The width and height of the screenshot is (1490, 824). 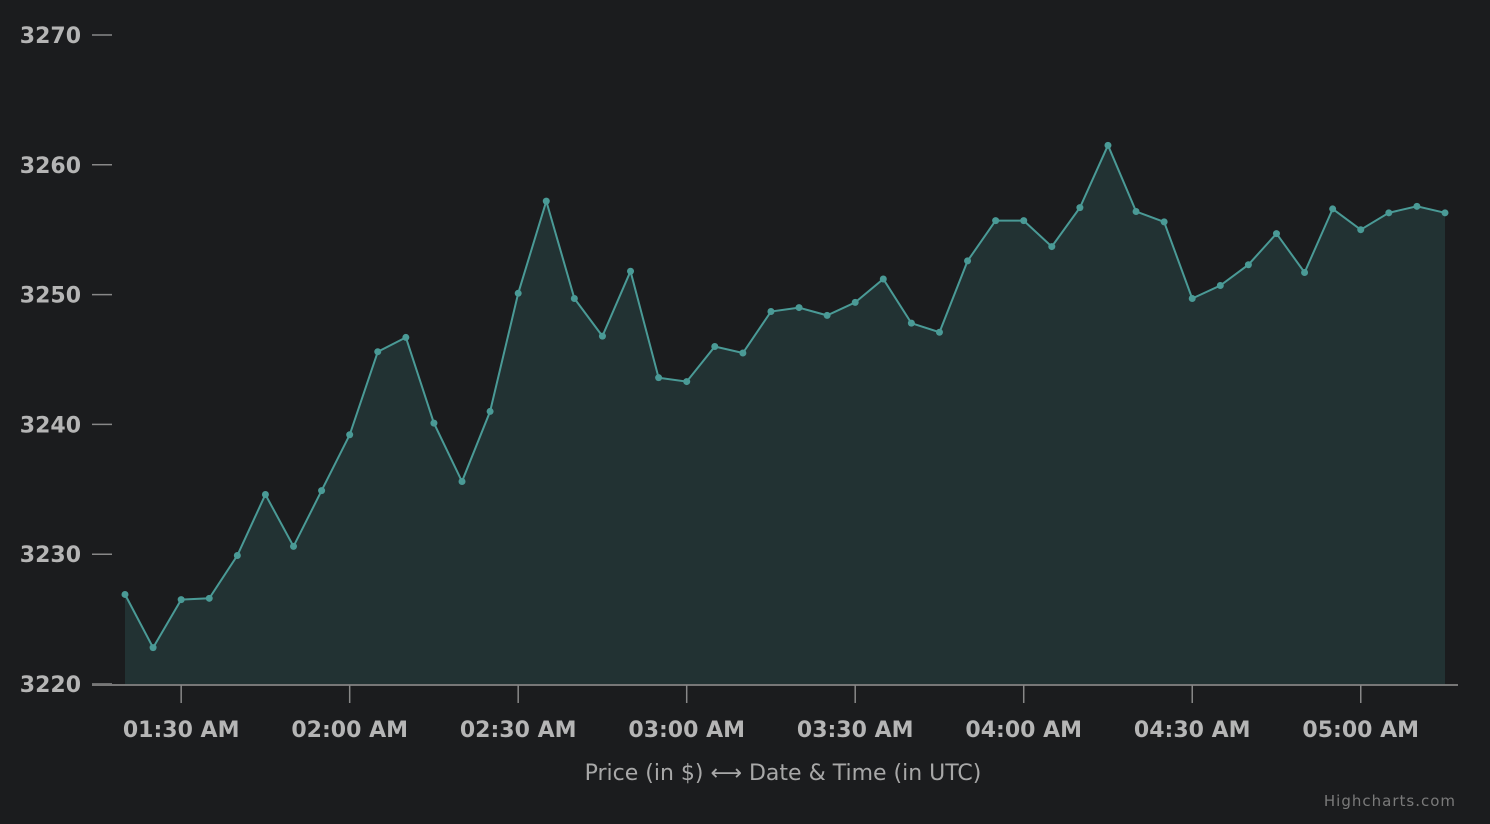 What do you see at coordinates (50, 166) in the screenshot?
I see `y-tick-label: 3260` at bounding box center [50, 166].